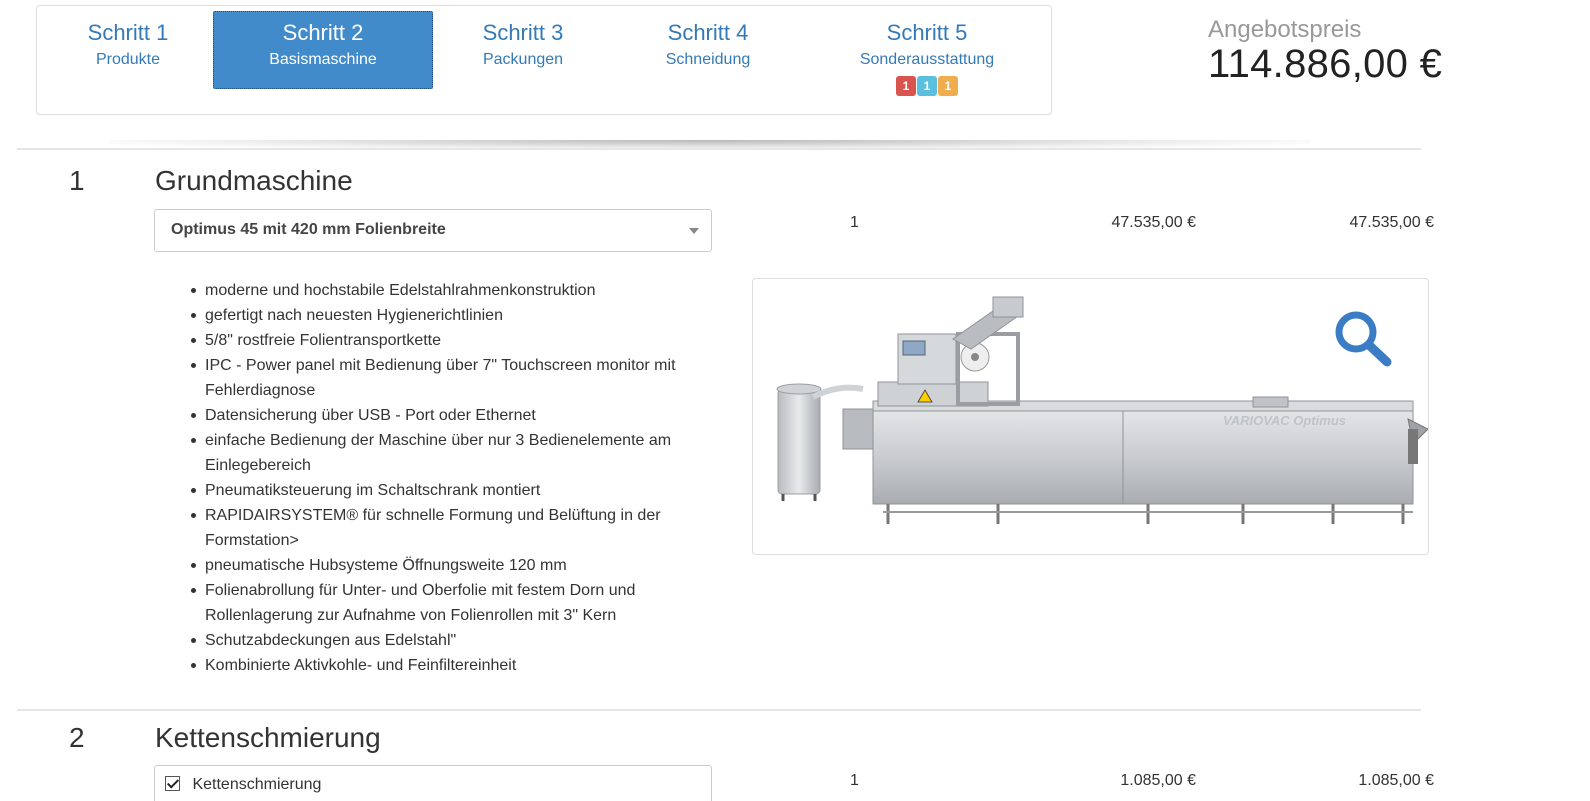 The image size is (1590, 801). What do you see at coordinates (1363, 338) in the screenshot?
I see `magnify-icon` at bounding box center [1363, 338].